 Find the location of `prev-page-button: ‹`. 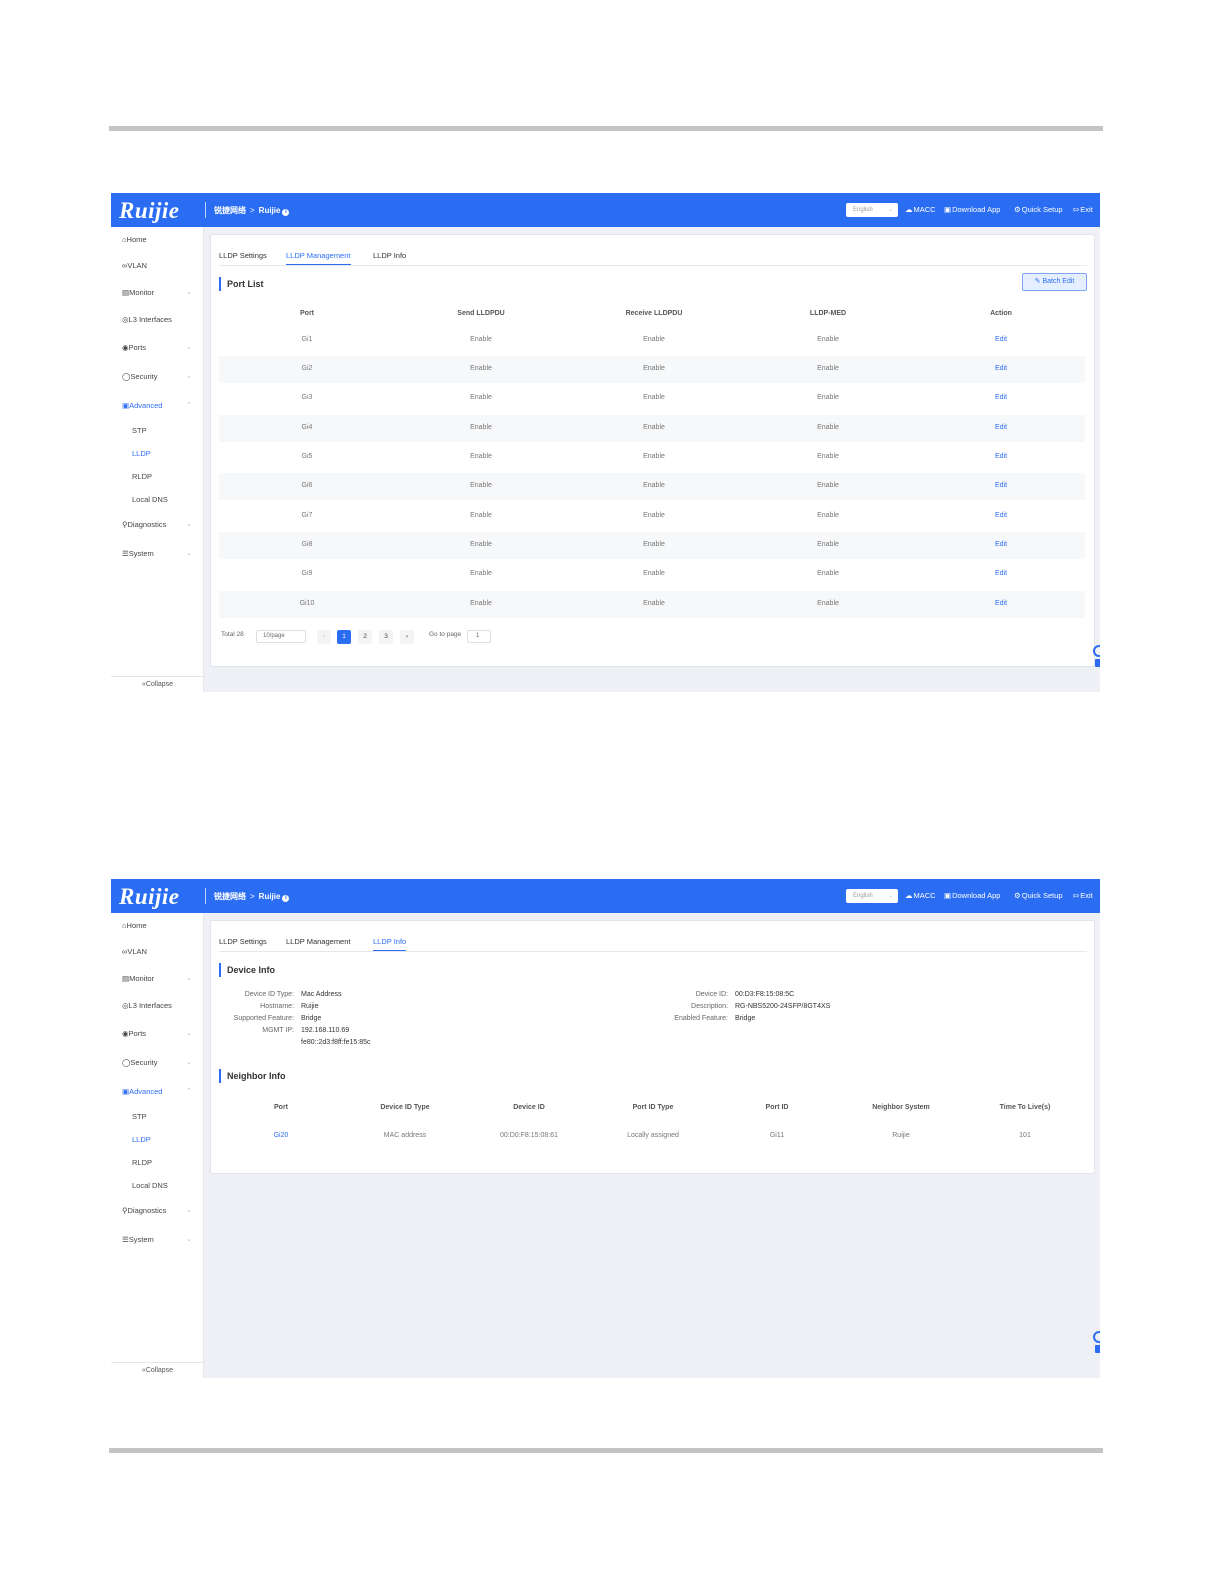

prev-page-button: ‹ is located at coordinates (324, 637).